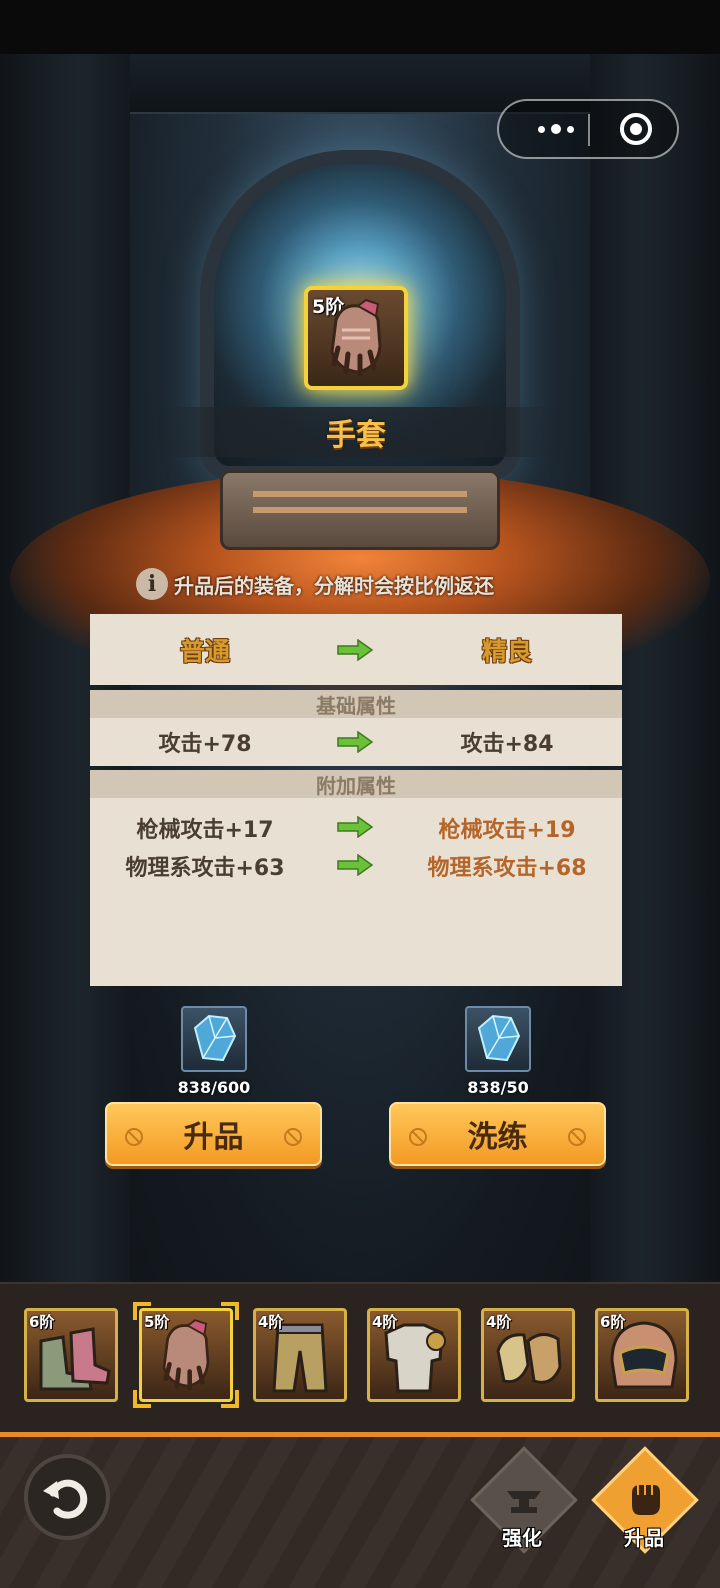  Describe the element at coordinates (507, 868) in the screenshot. I see `extra-stat-to: 物理系攻击+68` at that location.